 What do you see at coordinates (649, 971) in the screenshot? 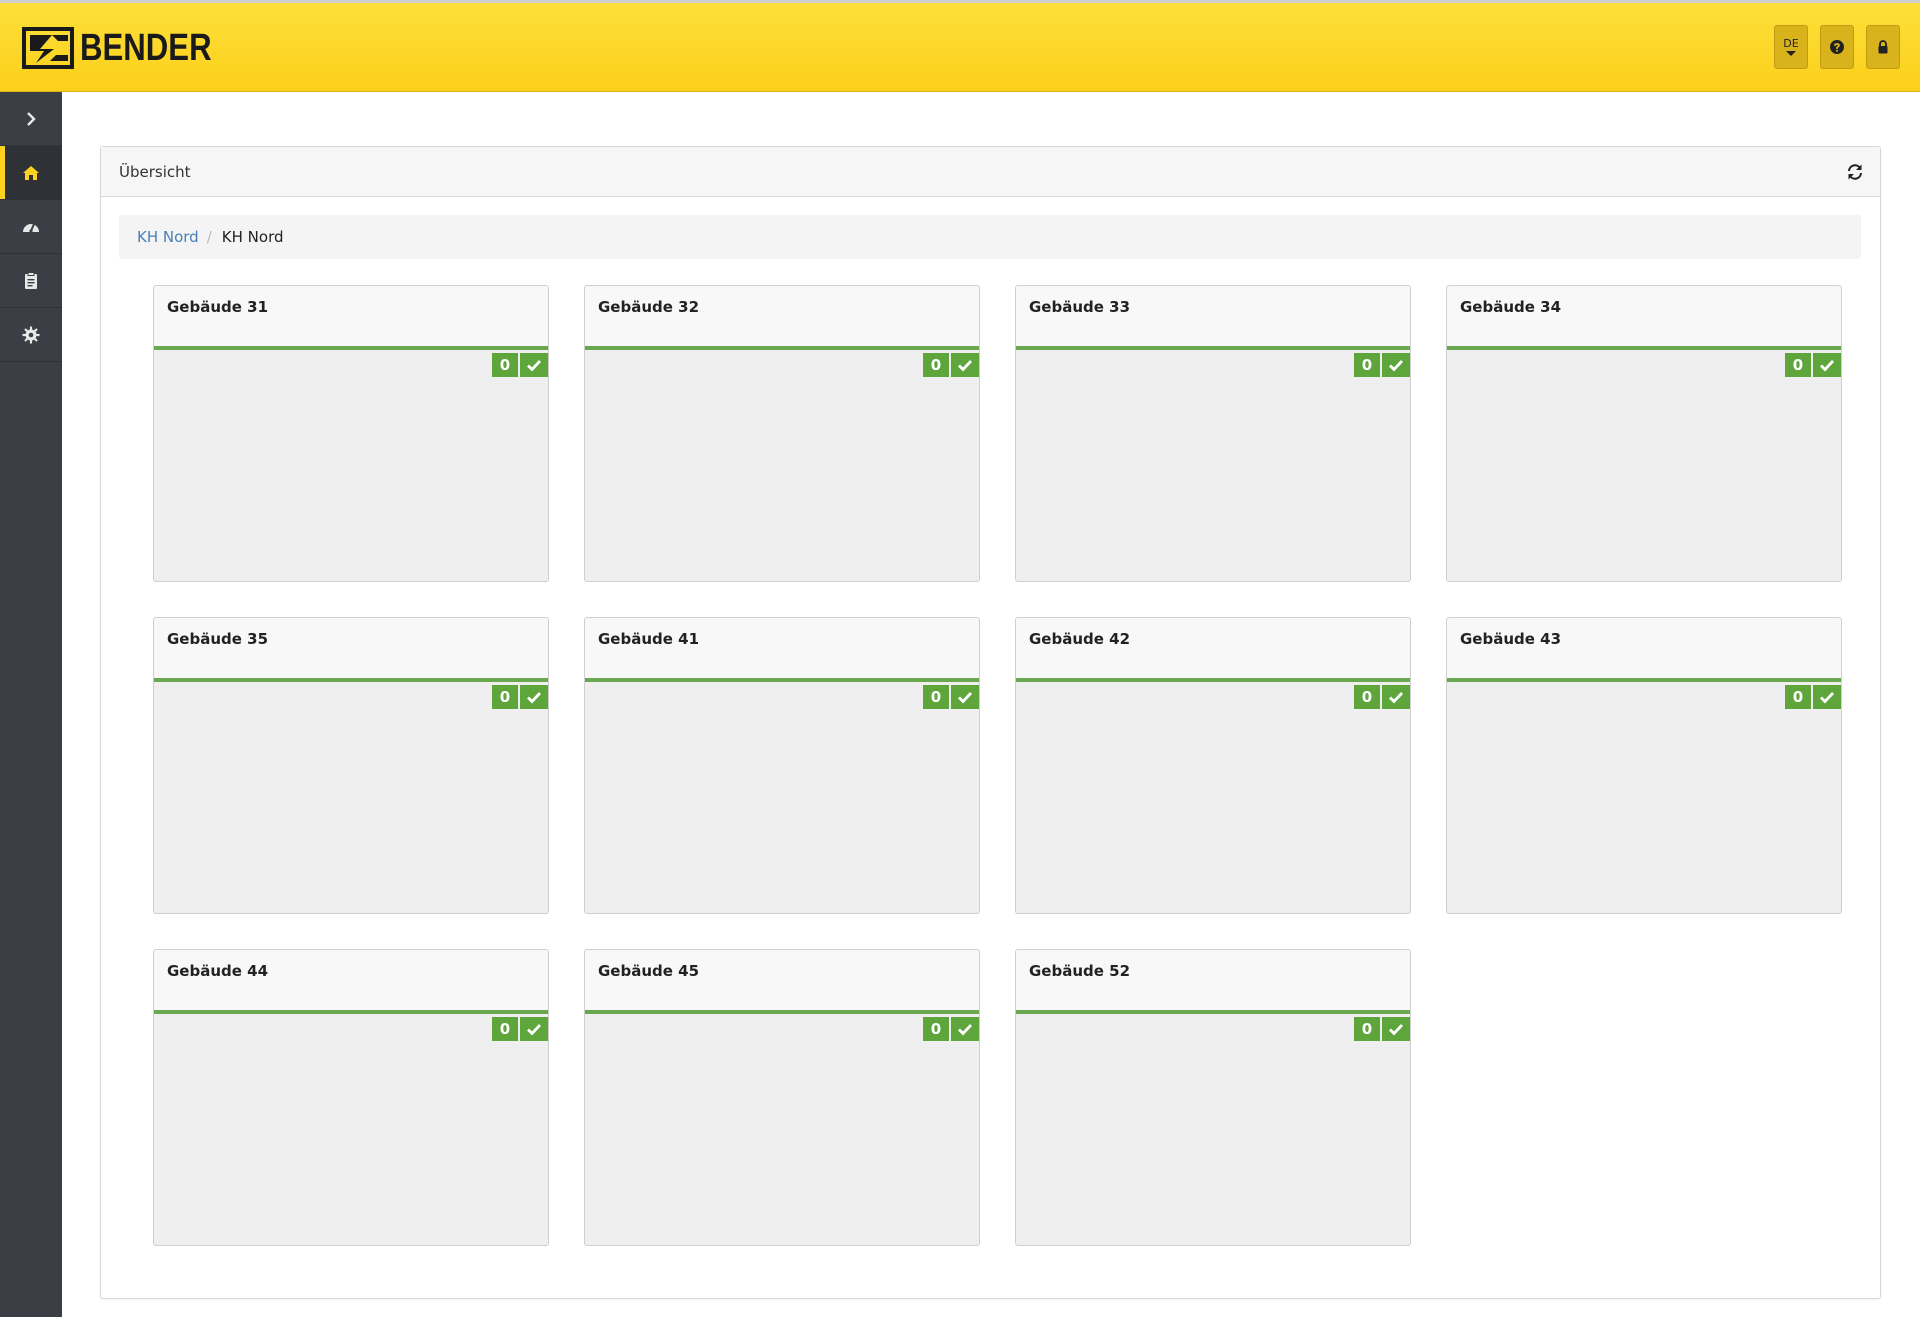
I see `card-title: Gebäude 45` at bounding box center [649, 971].